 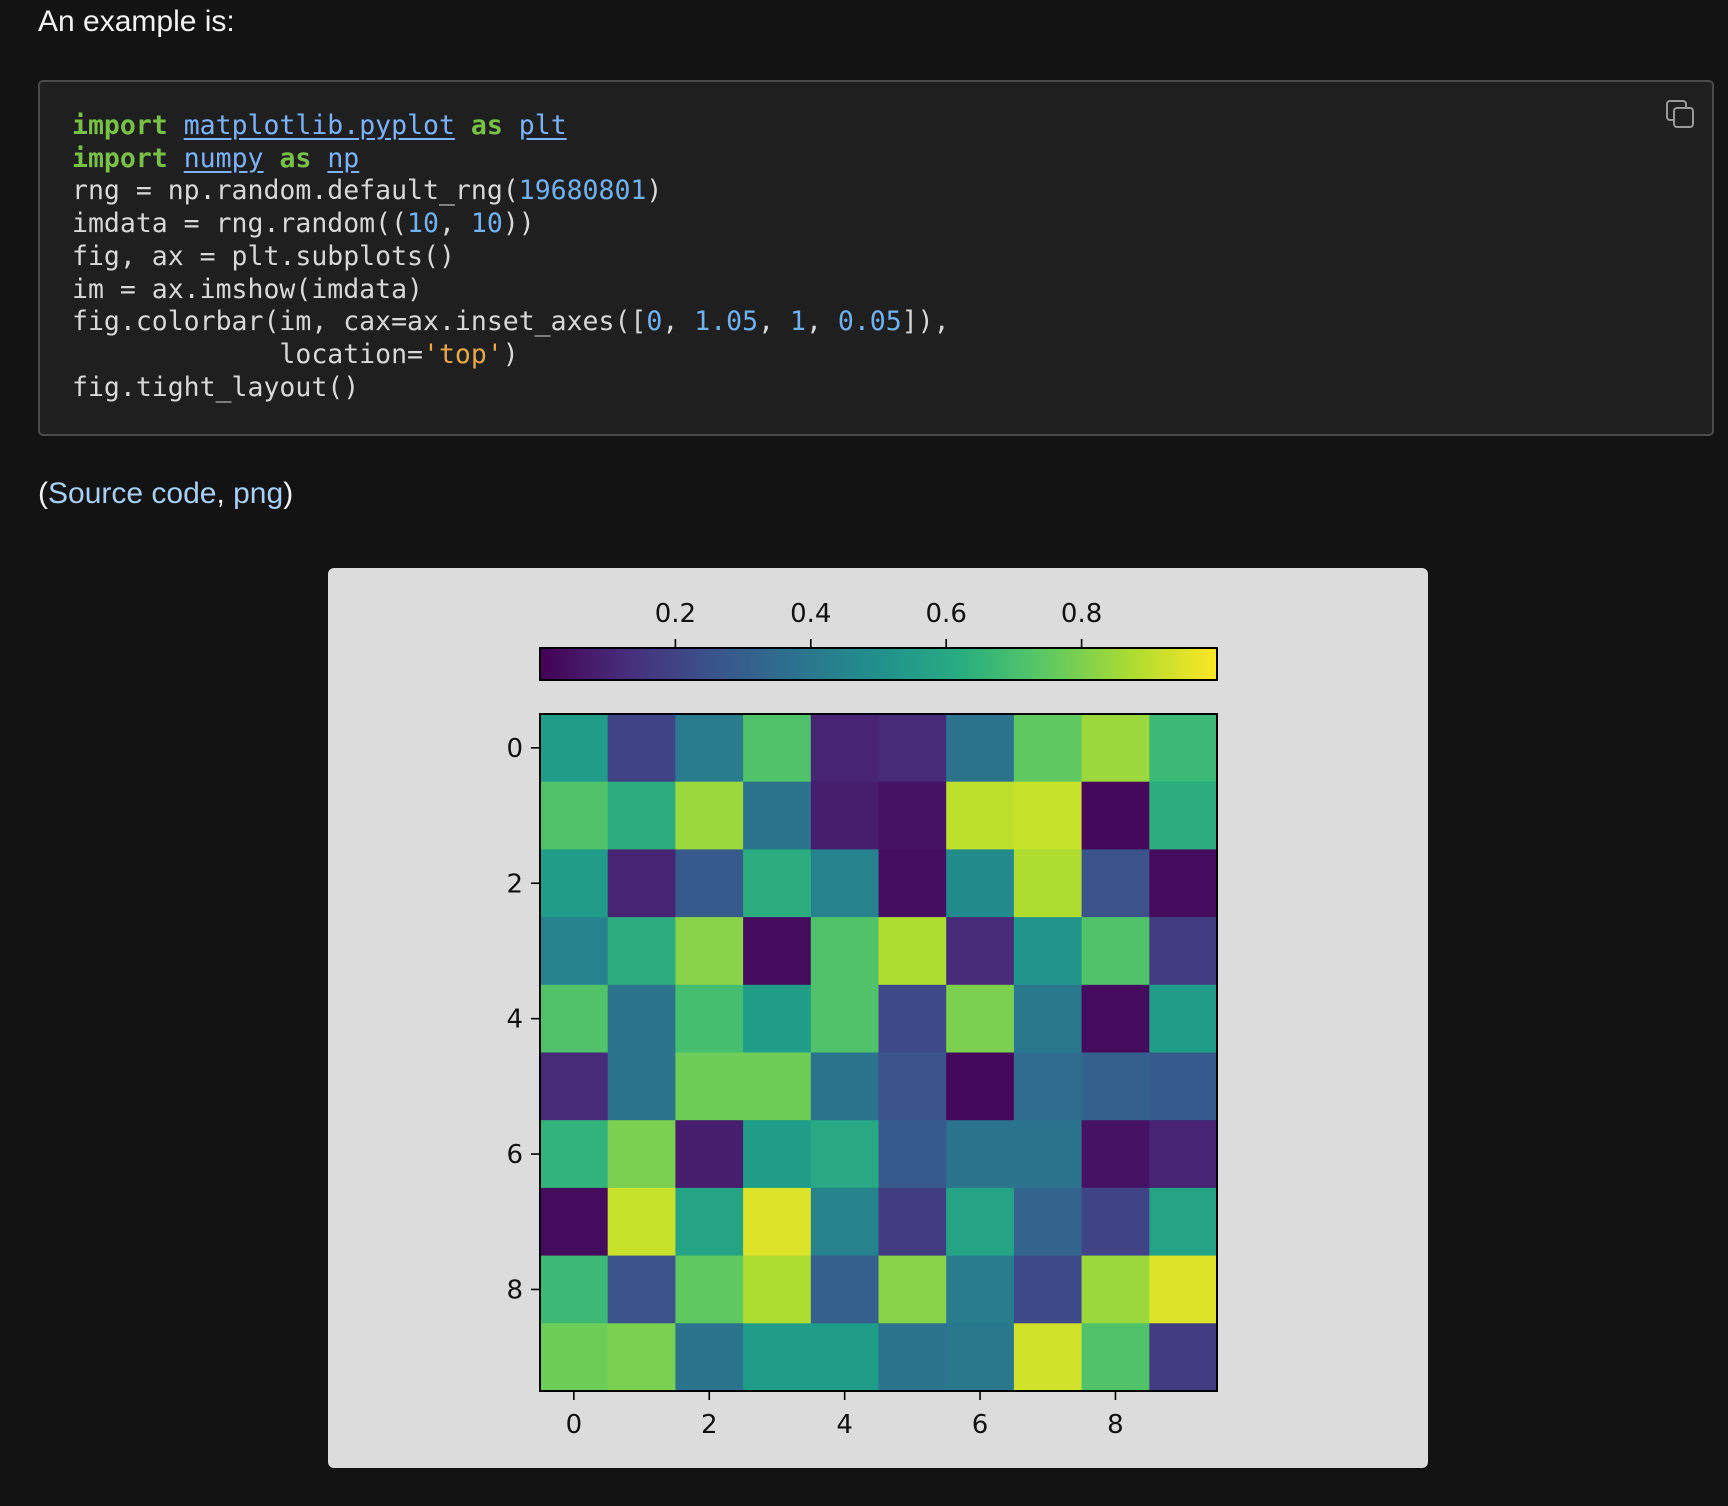 I want to click on code-module-link: matplotlib.pyplot, so click(x=319, y=125).